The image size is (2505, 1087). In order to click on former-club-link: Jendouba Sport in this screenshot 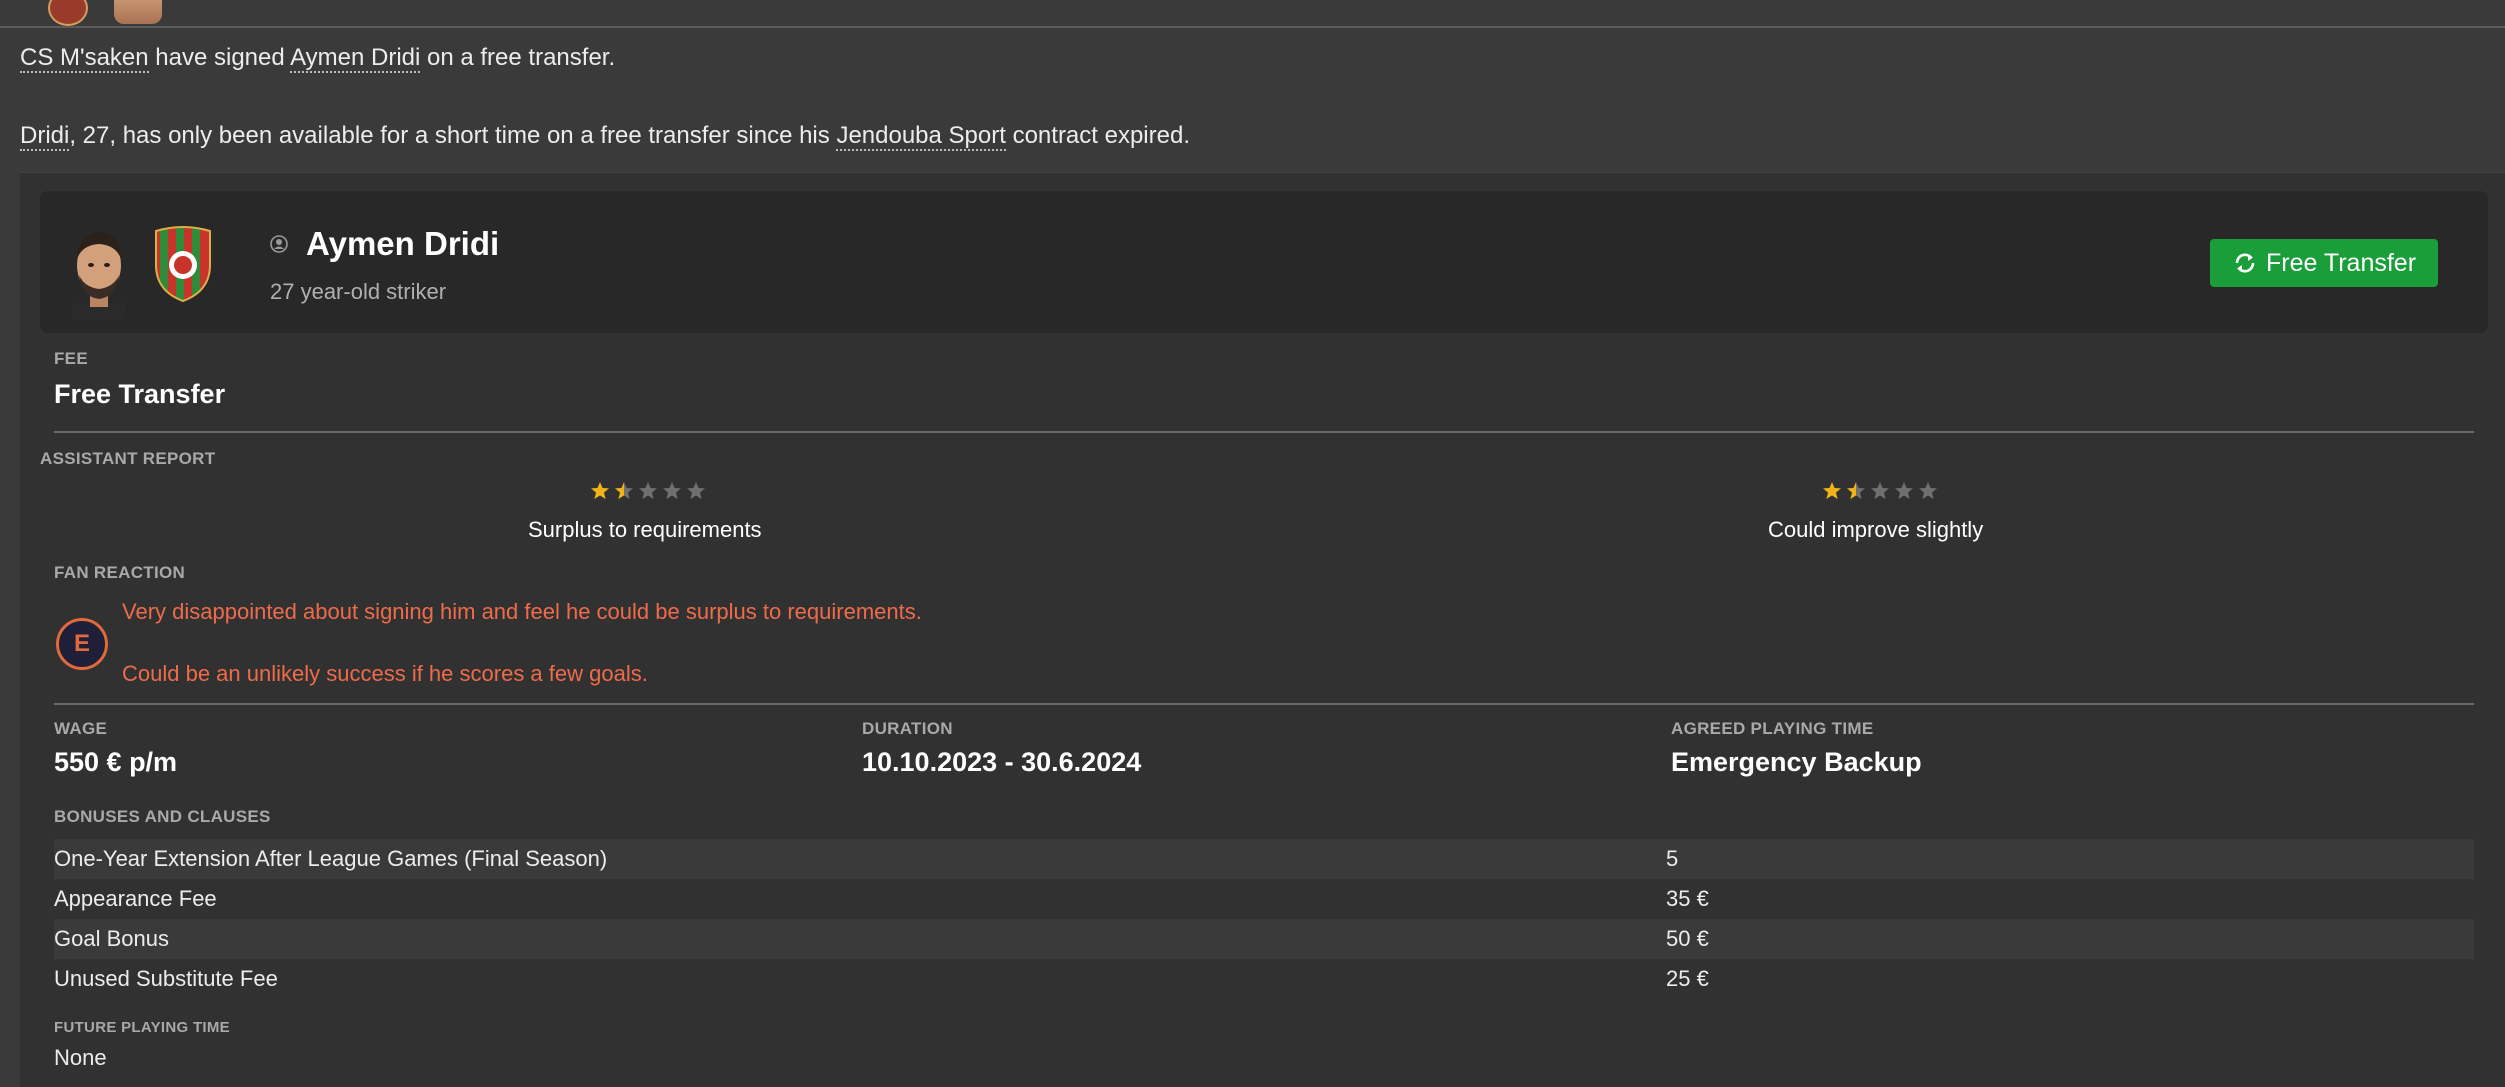, I will do `click(921, 136)`.